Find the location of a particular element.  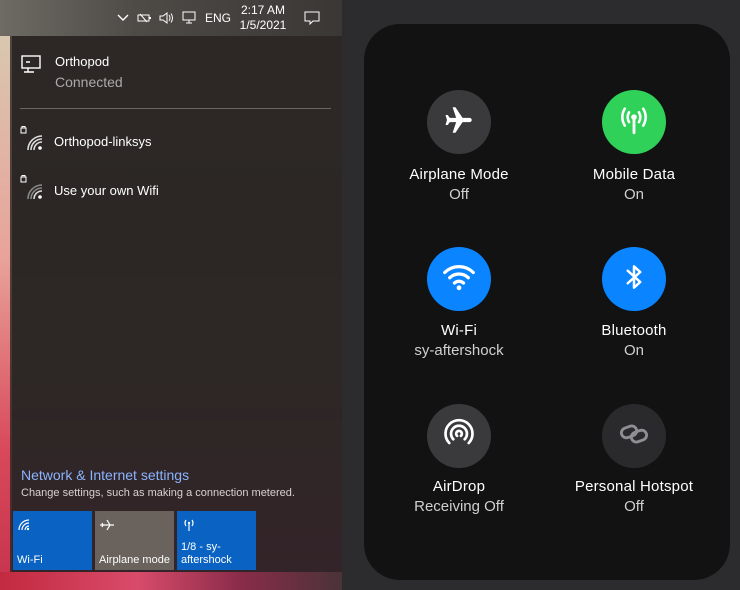

hotspot-icon is located at coordinates (189, 526).